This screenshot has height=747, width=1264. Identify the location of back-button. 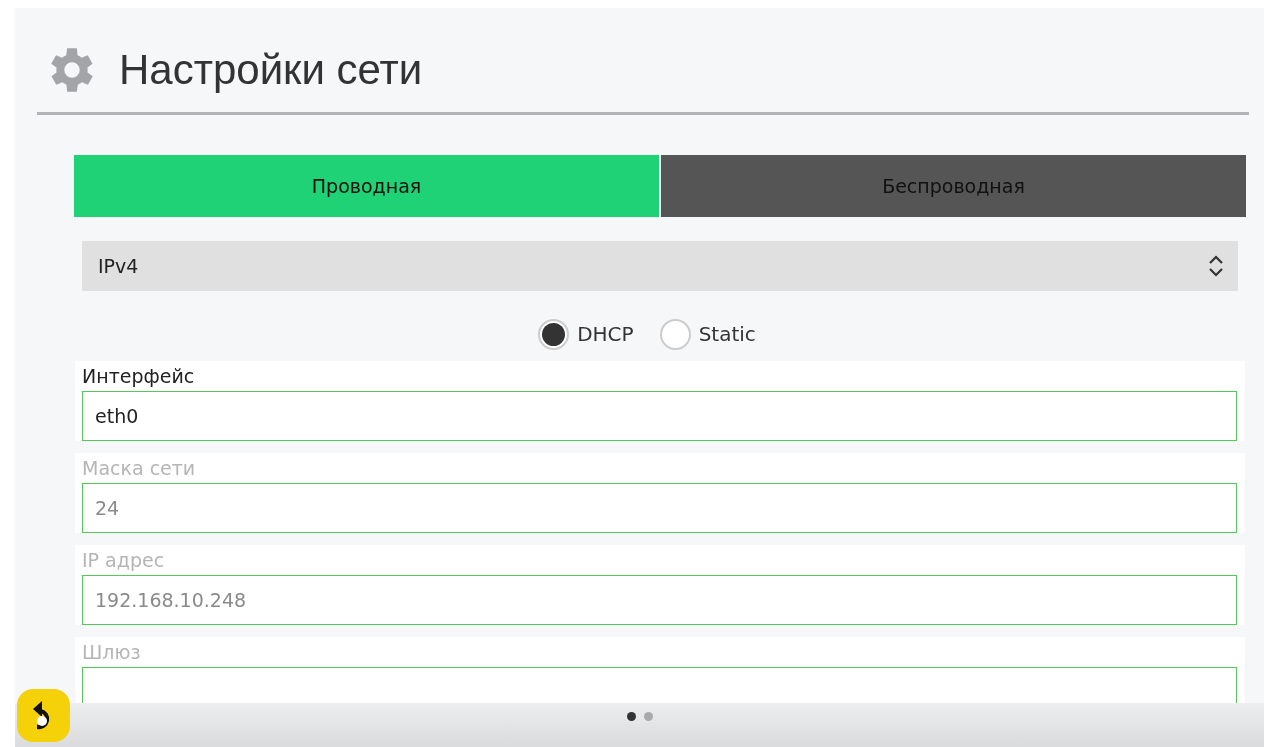
(43, 715).